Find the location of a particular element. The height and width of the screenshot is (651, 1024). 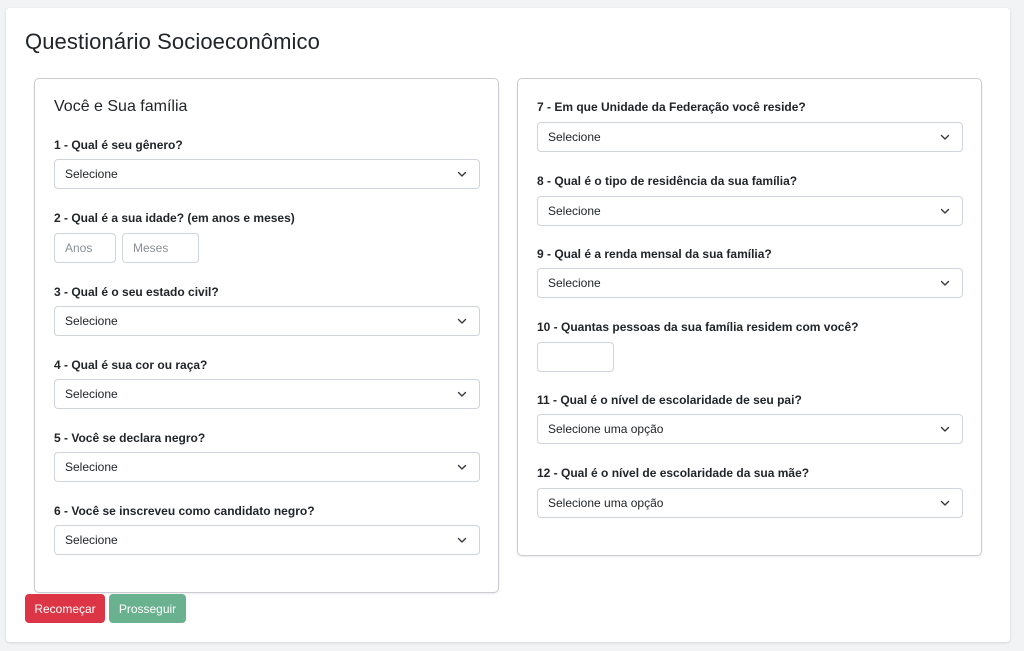

q1-selected-value: Selecione is located at coordinates (91, 174).